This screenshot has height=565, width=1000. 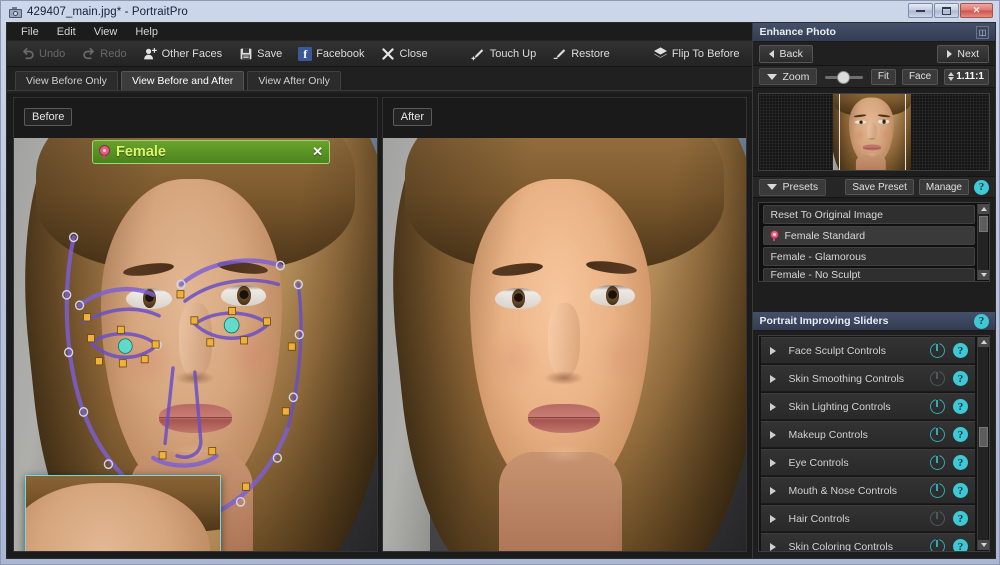 I want to click on touch-up-button: Touch Up, so click(x=503, y=54).